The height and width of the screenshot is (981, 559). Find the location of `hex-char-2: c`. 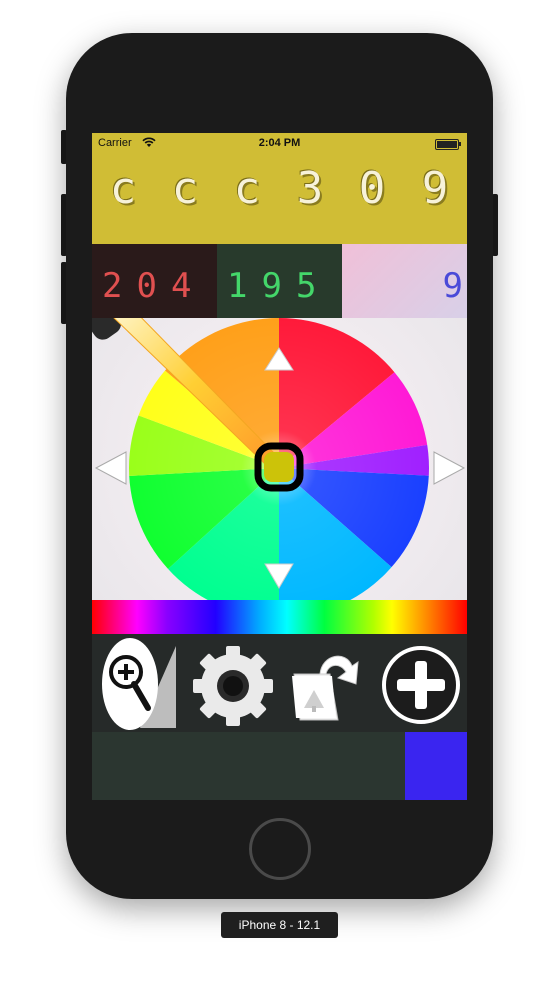

hex-char-2: c is located at coordinates (185, 188).